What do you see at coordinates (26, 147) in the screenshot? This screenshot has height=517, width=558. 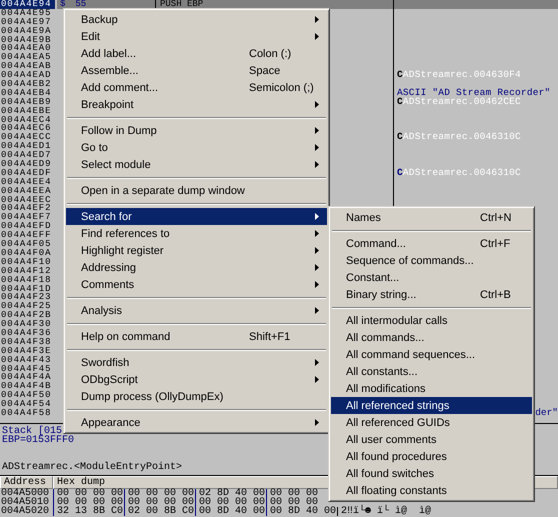 I see `address-cell-text: 004A4ED1` at bounding box center [26, 147].